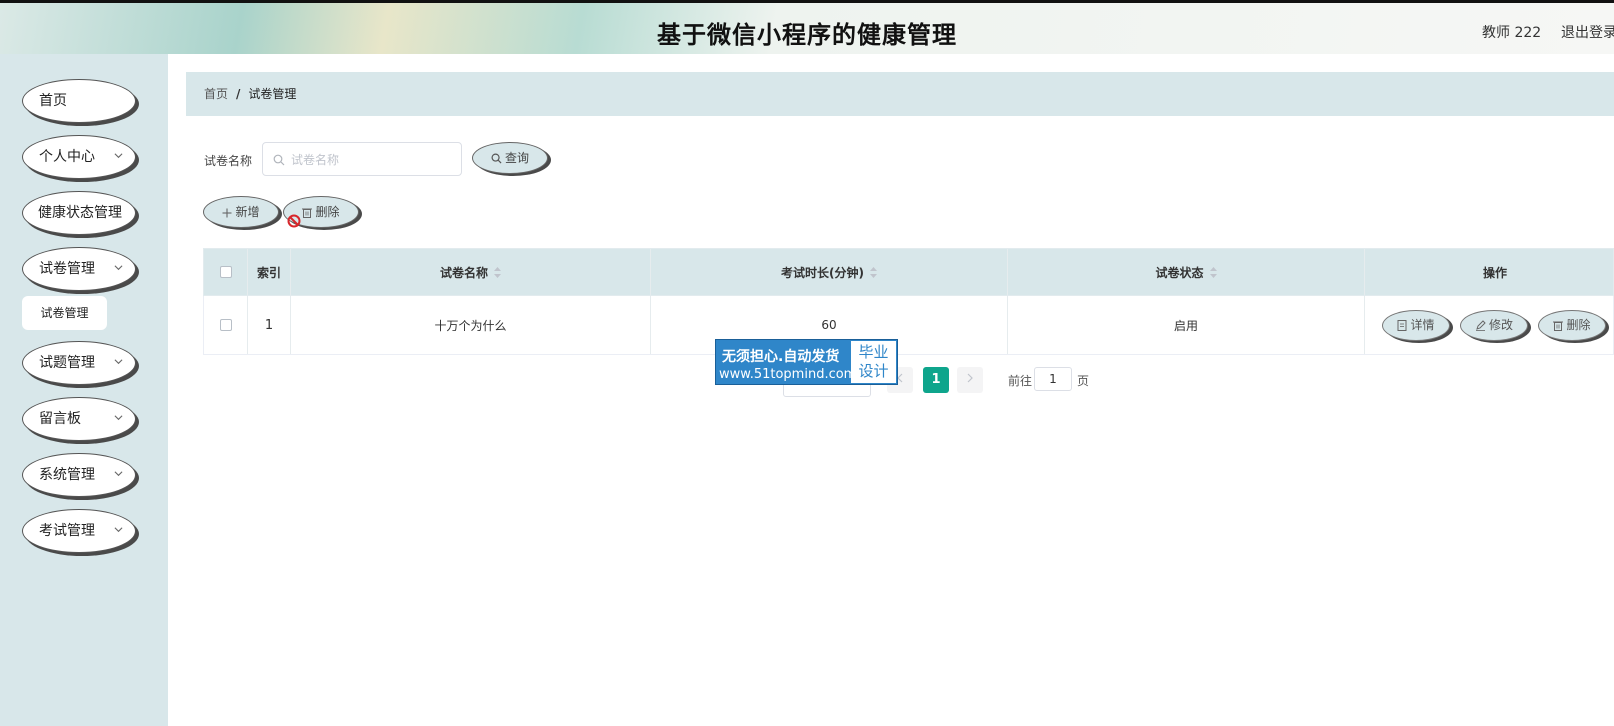 The image size is (1614, 726). Describe the element at coordinates (1402, 325) in the screenshot. I see `document-icon` at that location.